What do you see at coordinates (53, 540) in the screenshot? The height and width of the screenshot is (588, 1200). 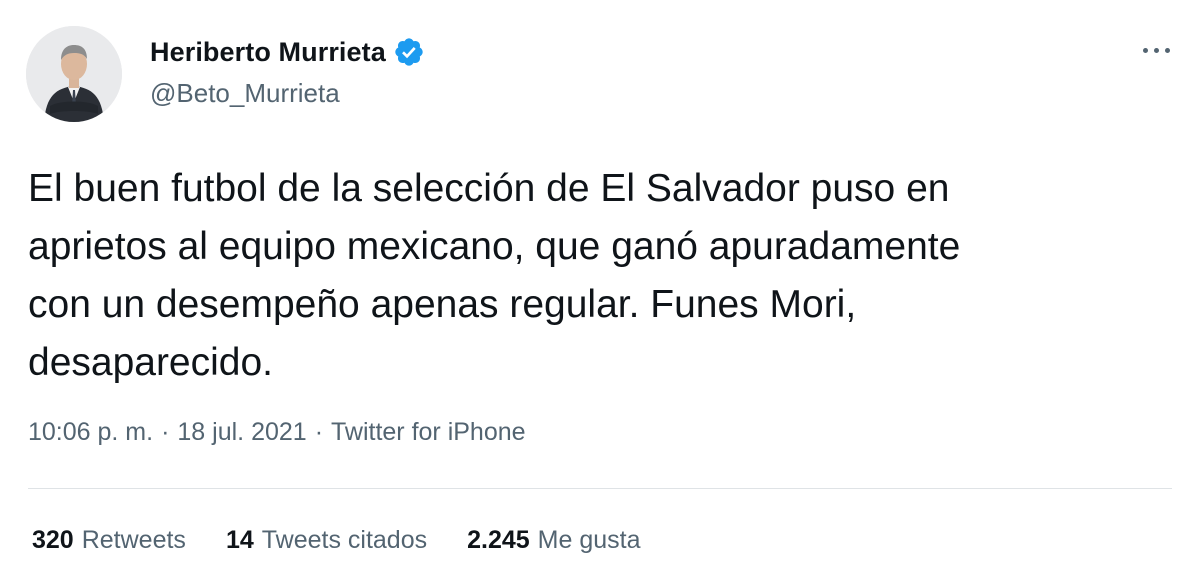 I see `retweets-count: 320` at bounding box center [53, 540].